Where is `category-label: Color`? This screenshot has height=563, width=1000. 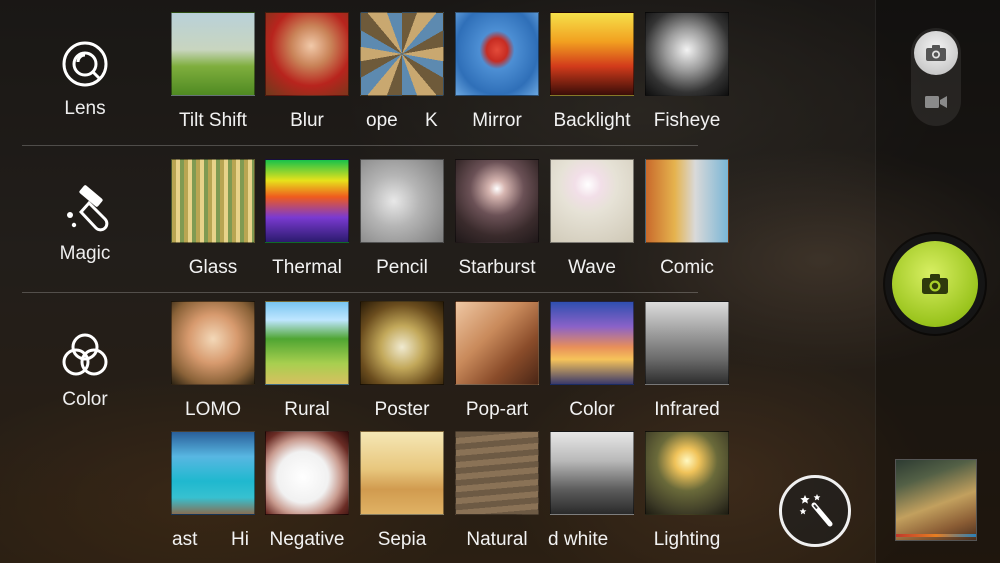
category-label: Color is located at coordinates (85, 399).